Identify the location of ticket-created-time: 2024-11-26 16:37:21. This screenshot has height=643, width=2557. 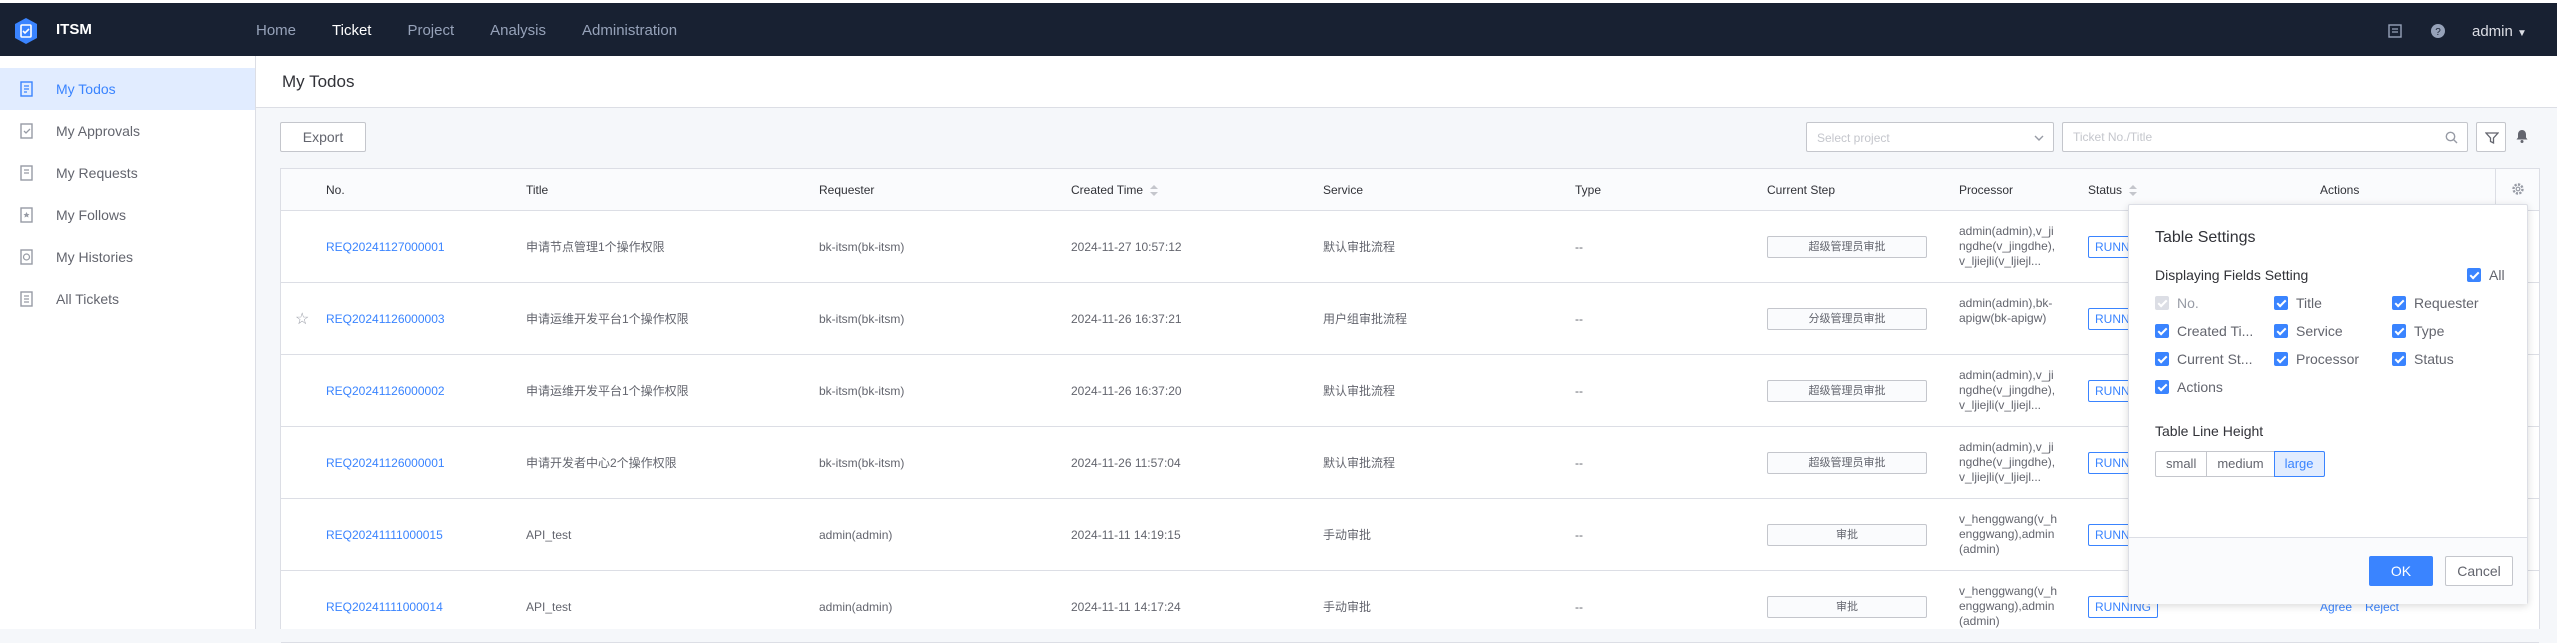
(1126, 319).